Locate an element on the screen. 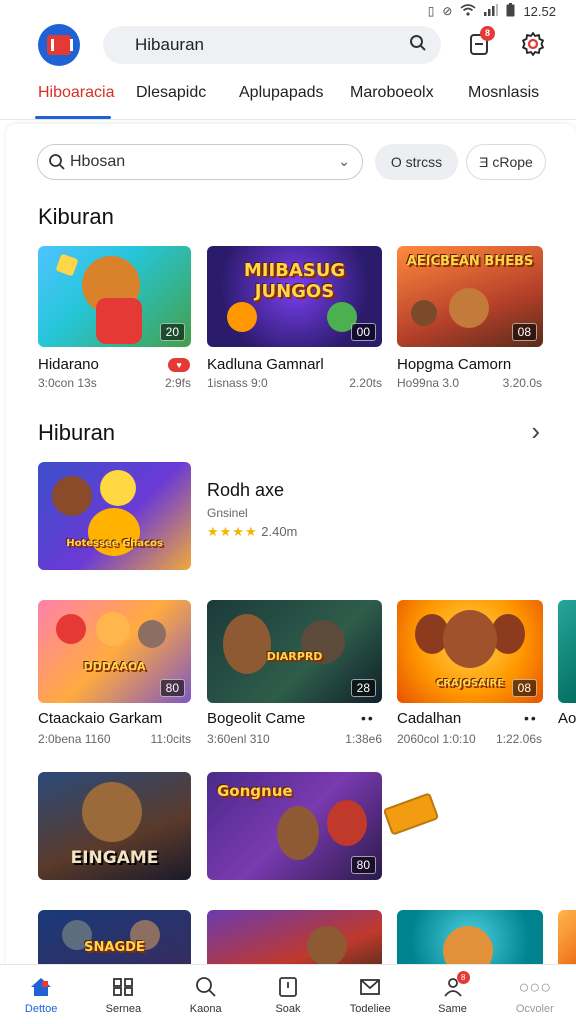 The width and height of the screenshot is (576, 1024). nav-label: Kaona is located at coordinates (205, 1009).